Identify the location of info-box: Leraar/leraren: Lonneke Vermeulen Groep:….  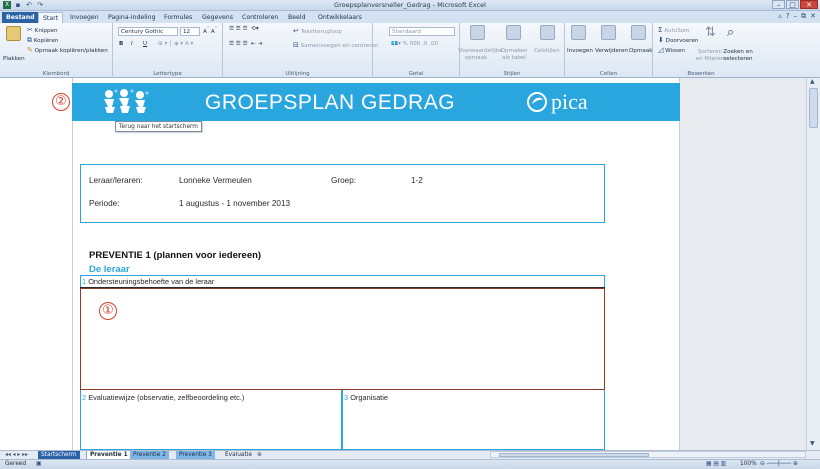
(342, 193).